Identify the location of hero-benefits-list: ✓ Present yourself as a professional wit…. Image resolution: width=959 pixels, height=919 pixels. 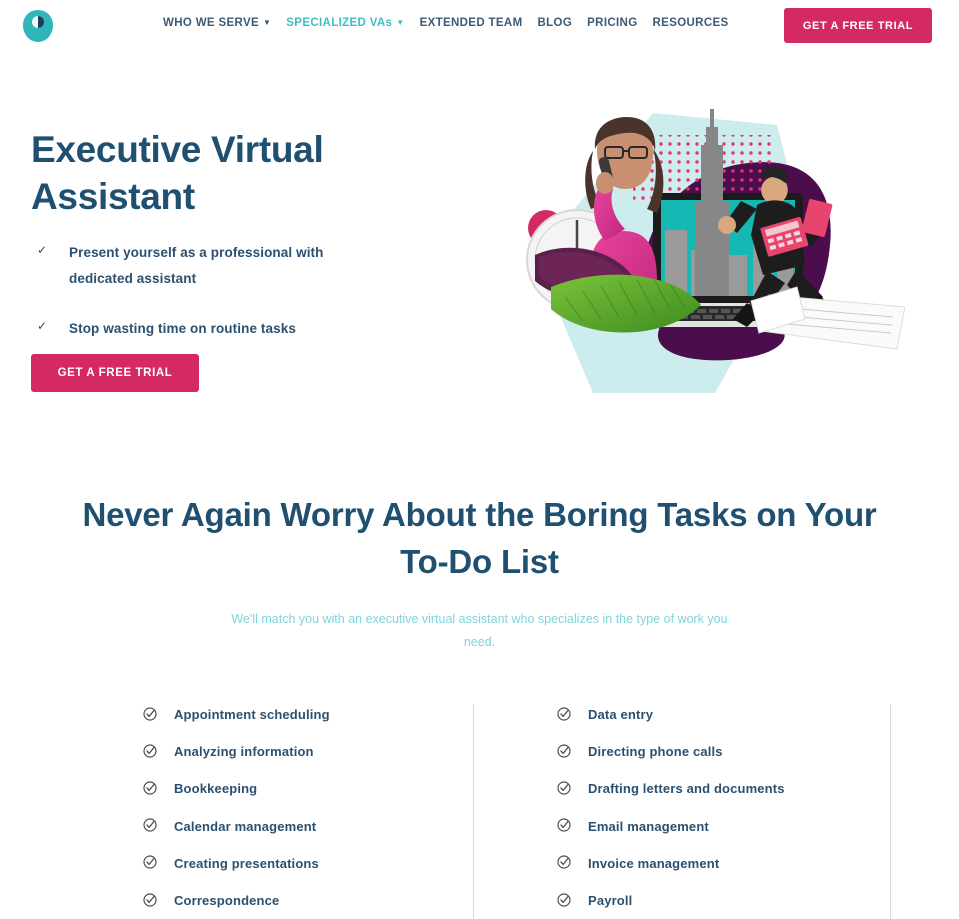
(211, 303).